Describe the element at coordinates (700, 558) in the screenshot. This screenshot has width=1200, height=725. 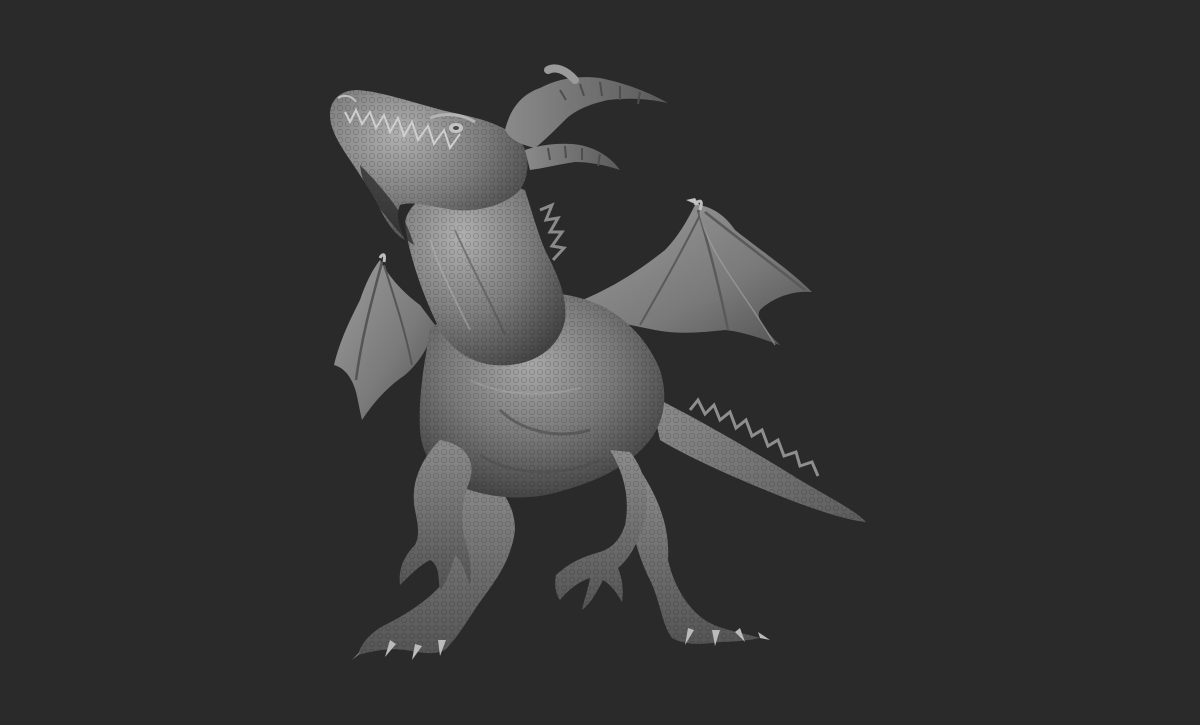
I see `right-hind-leg` at that location.